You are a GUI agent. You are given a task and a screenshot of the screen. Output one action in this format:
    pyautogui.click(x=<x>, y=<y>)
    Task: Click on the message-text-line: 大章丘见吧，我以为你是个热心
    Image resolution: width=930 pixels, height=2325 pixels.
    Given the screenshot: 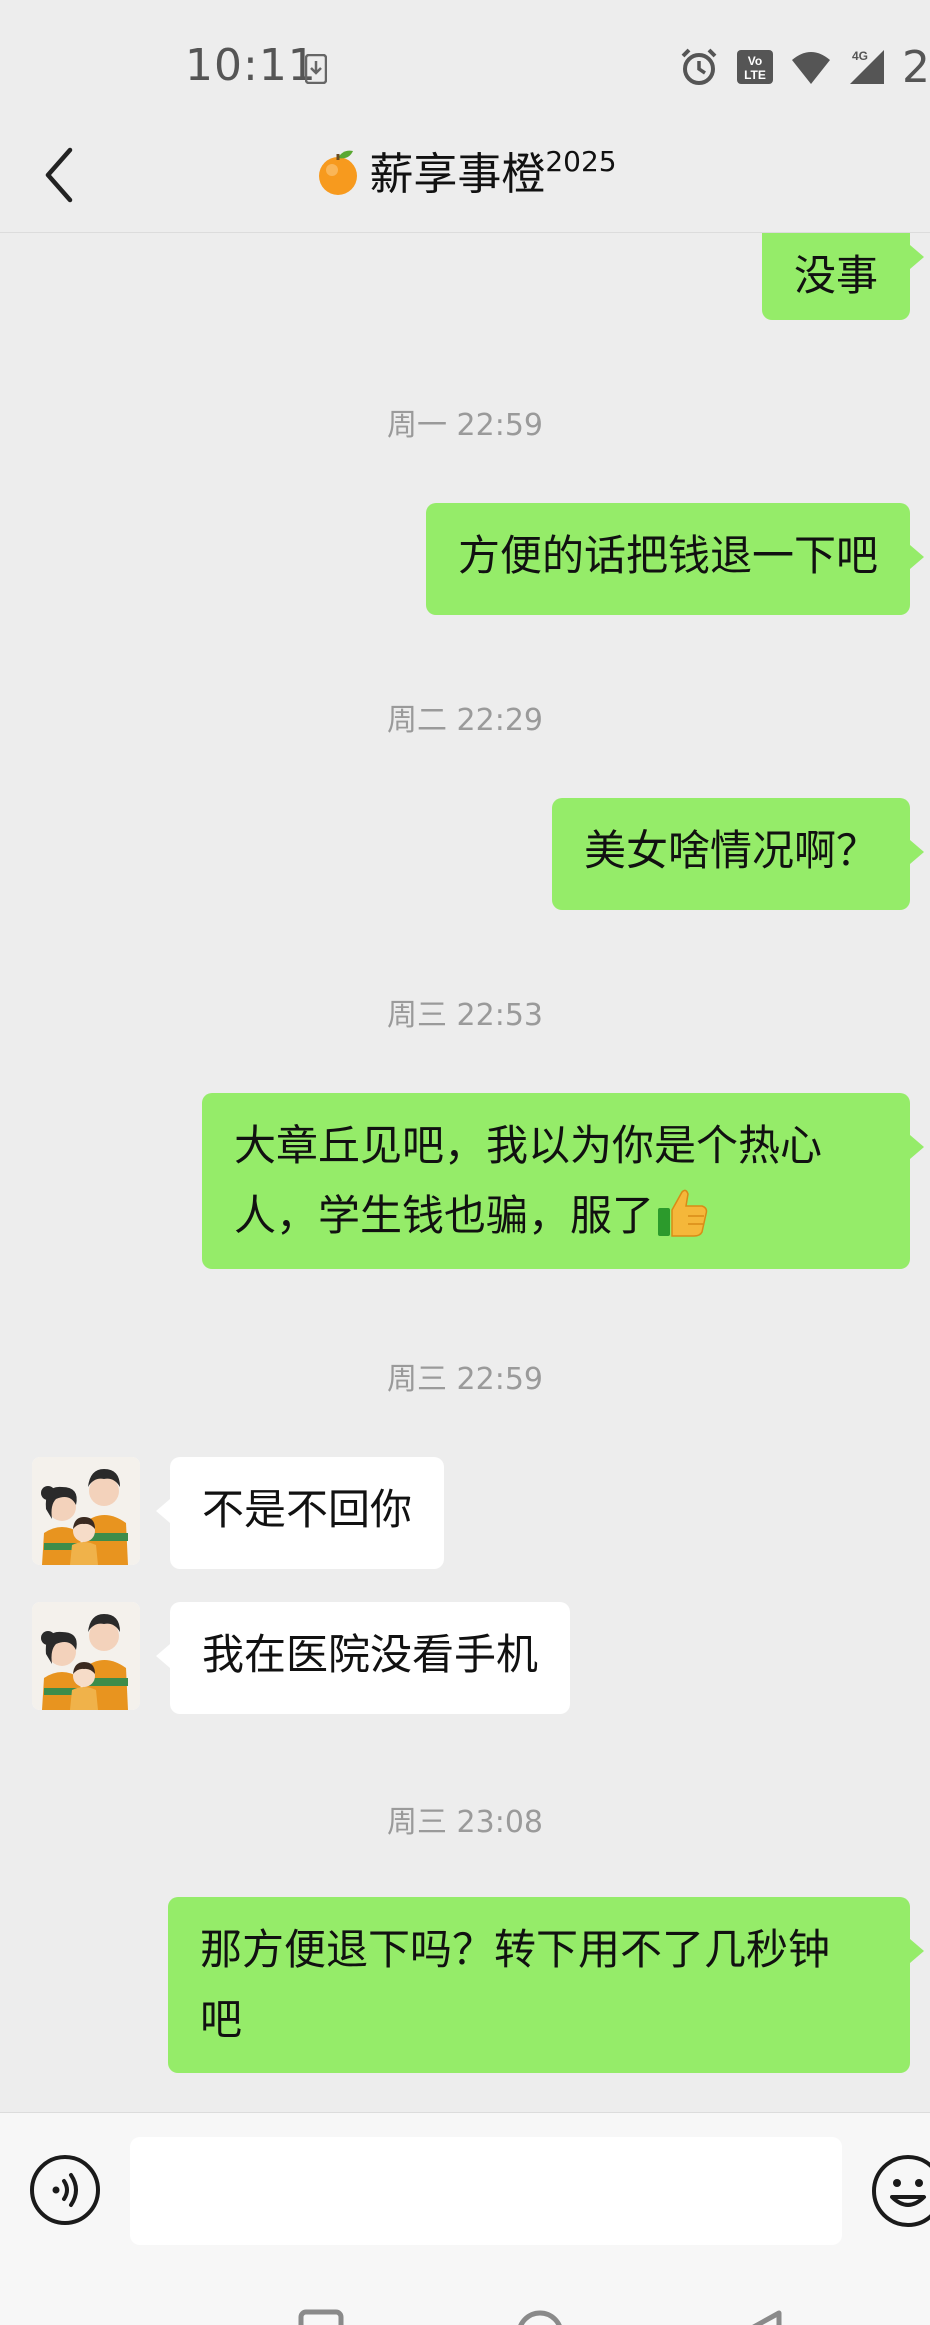 What is the action you would take?
    pyautogui.click(x=528, y=1145)
    